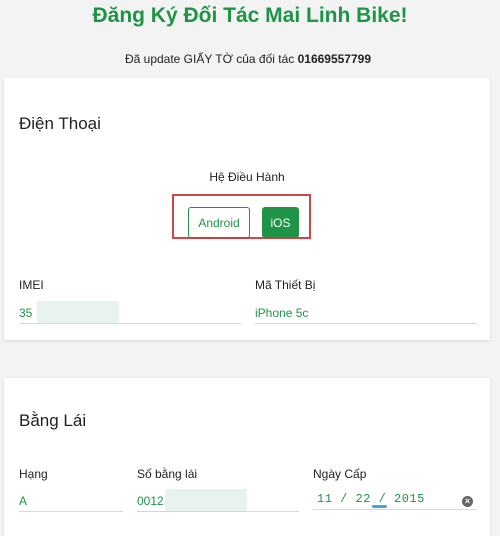  What do you see at coordinates (467, 501) in the screenshot?
I see `clear-icon: ×` at bounding box center [467, 501].